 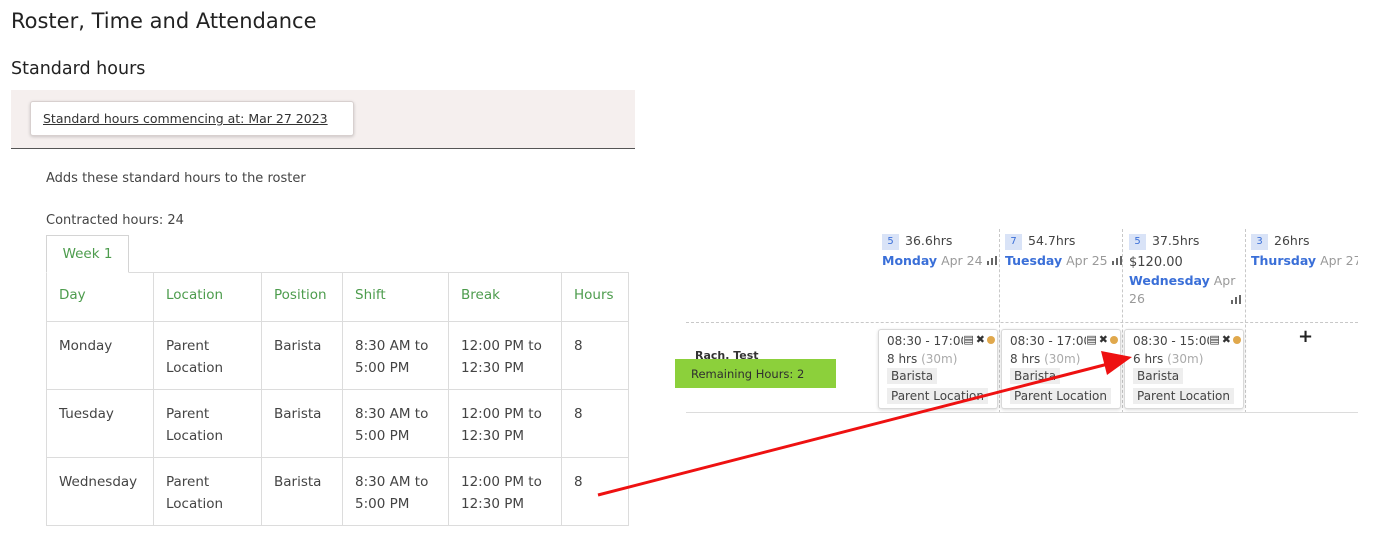 I want to click on annotation-arrow, so click(x=864, y=424).